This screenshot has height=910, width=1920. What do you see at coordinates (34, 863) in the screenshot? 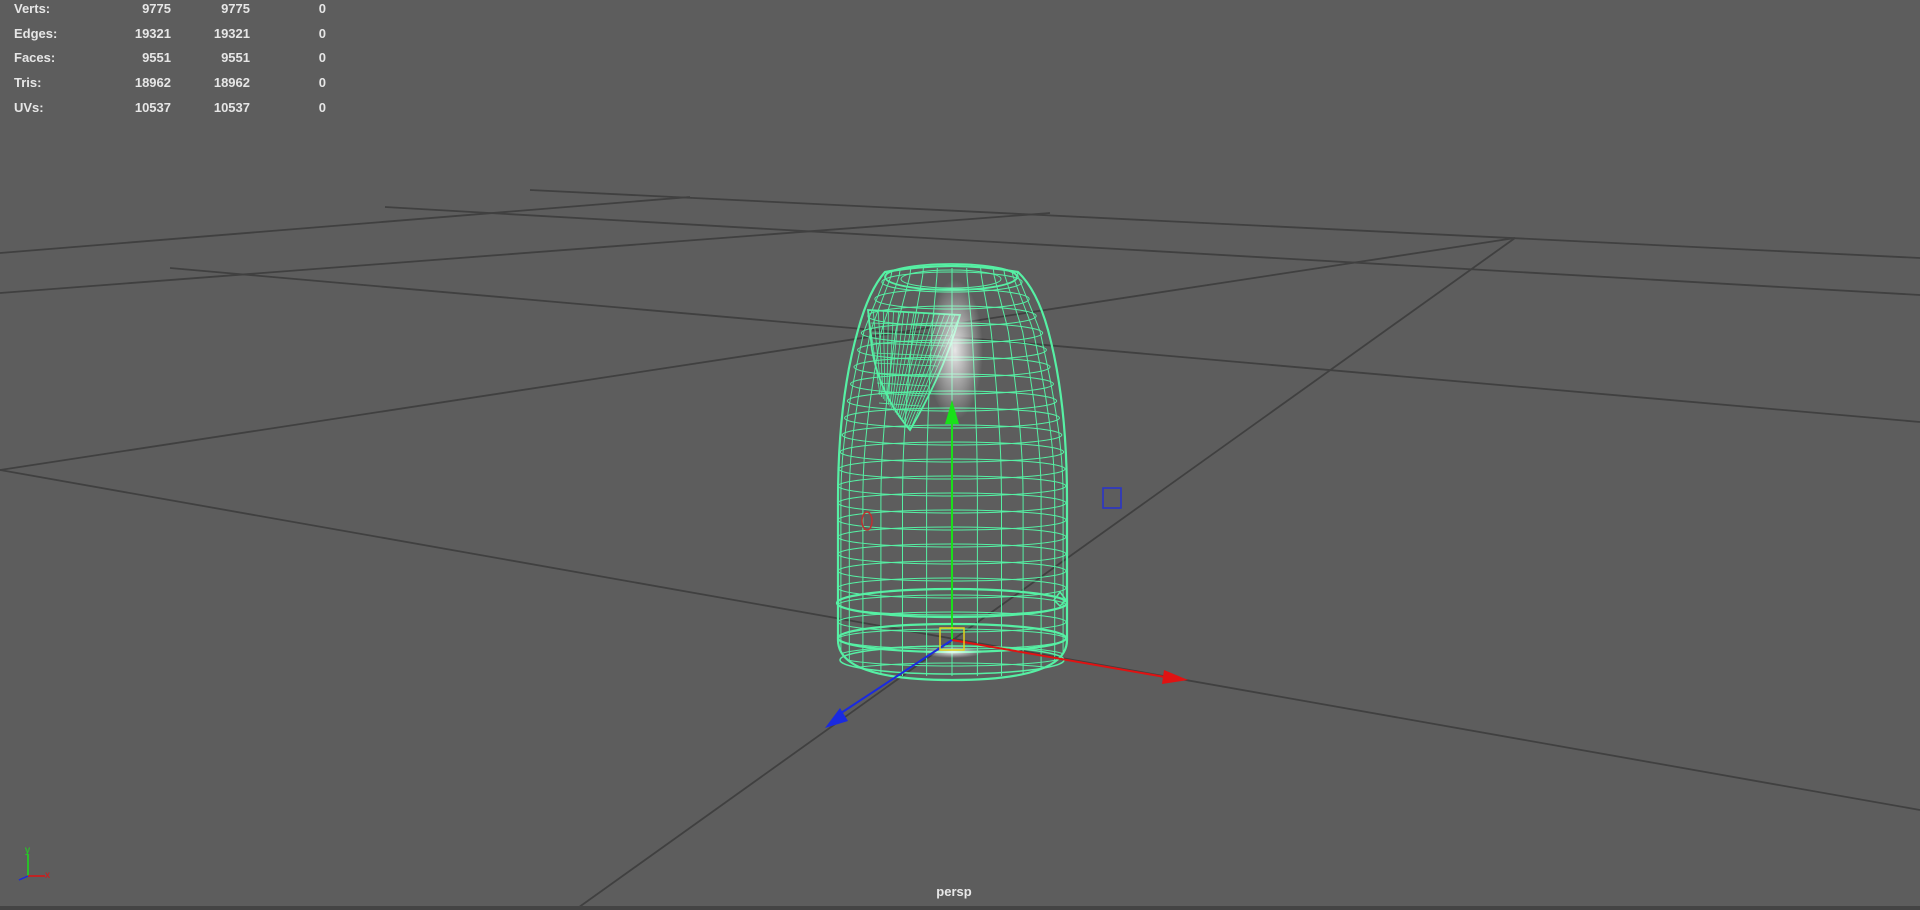
I see `axis-indicator-icon: y x` at bounding box center [34, 863].